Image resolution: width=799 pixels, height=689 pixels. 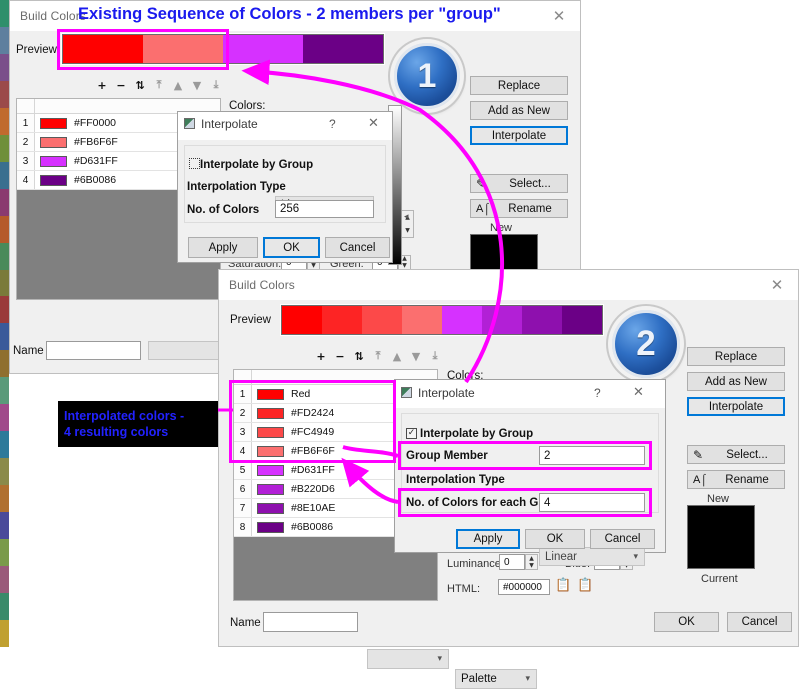 I want to click on help-icon-1: ?, so click(x=332, y=124).